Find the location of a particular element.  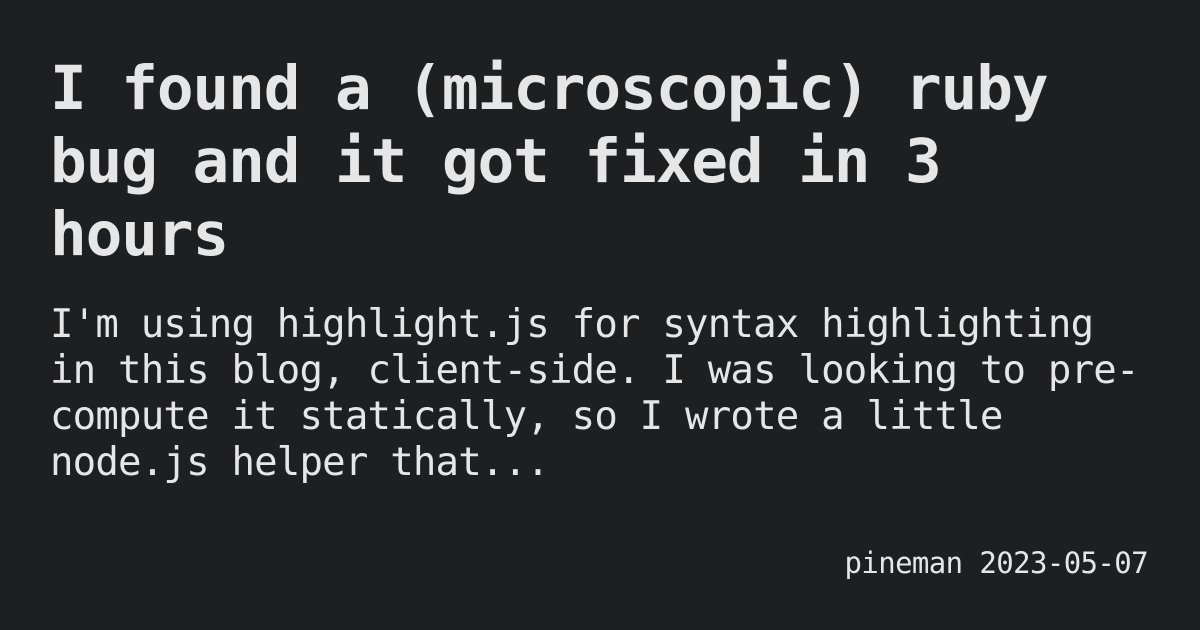

post-date: 2023-05-07 is located at coordinates (1063, 563).